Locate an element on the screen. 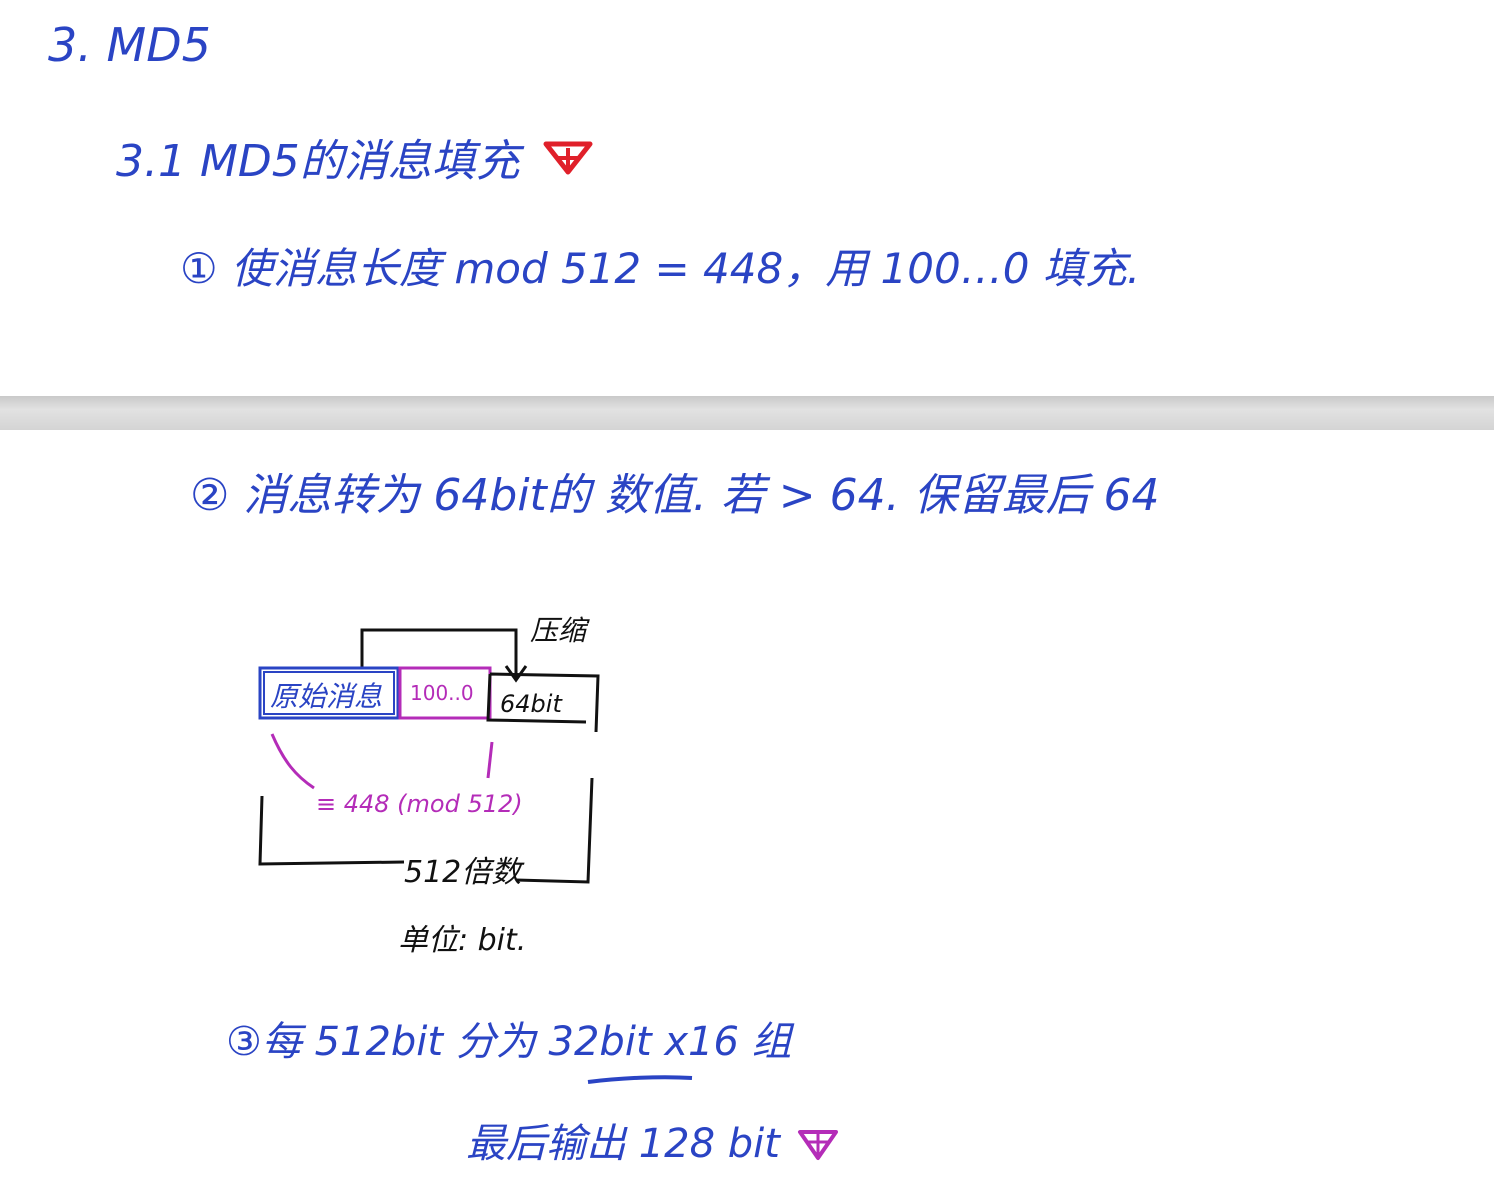  padding-label: 100..0 is located at coordinates (442, 693).